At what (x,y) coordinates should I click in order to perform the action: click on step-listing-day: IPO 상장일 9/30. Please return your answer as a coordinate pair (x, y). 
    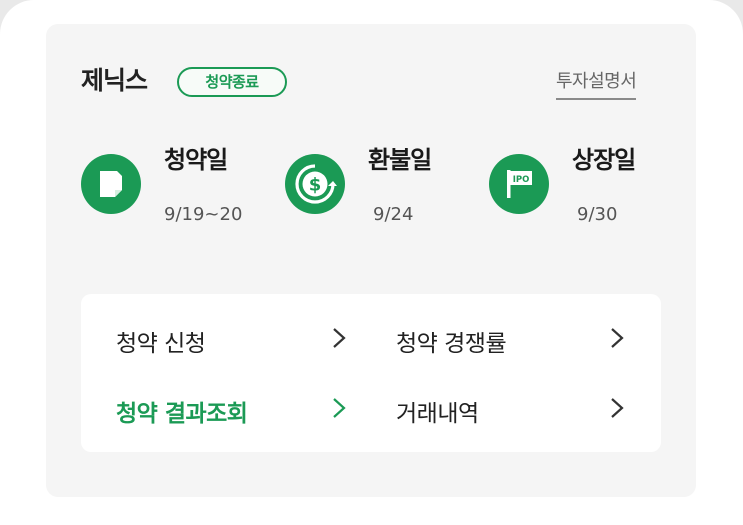
    Looking at the image, I should click on (579, 194).